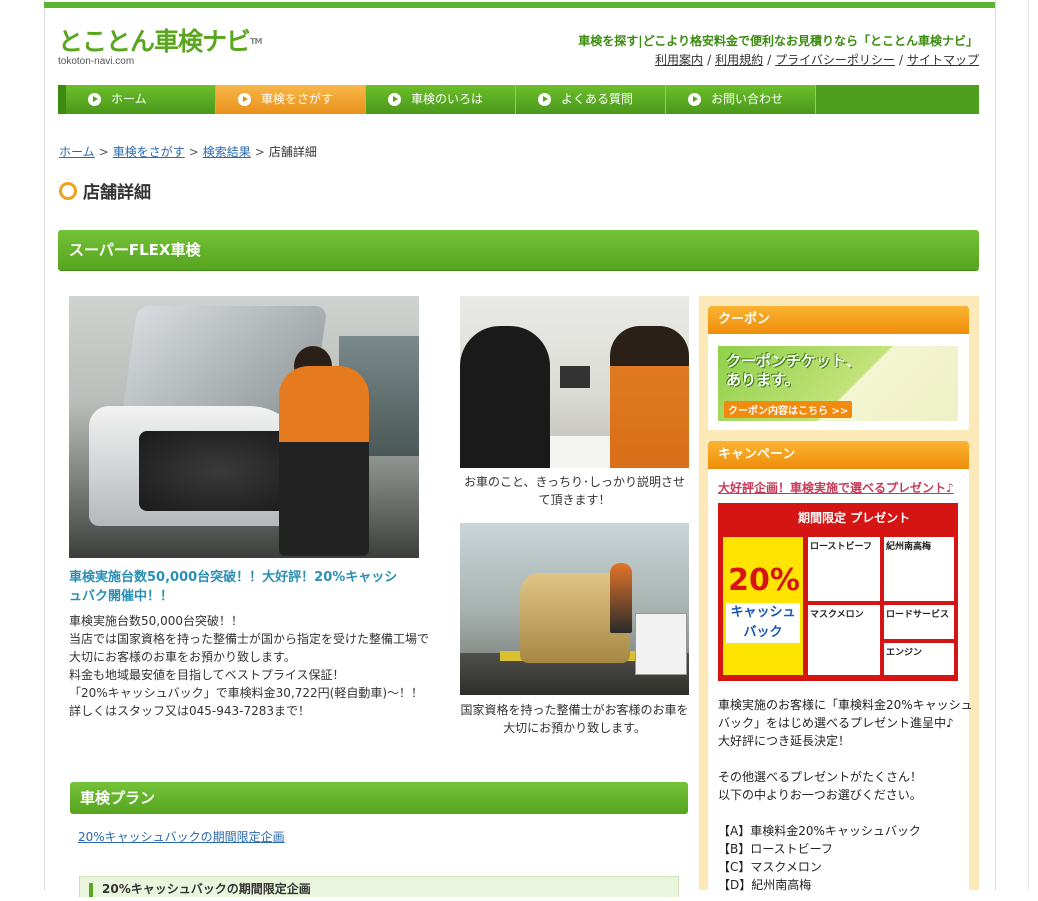 Image resolution: width=1038 pixels, height=901 pixels. What do you see at coordinates (244, 427) in the screenshot?
I see `garage-photo` at bounding box center [244, 427].